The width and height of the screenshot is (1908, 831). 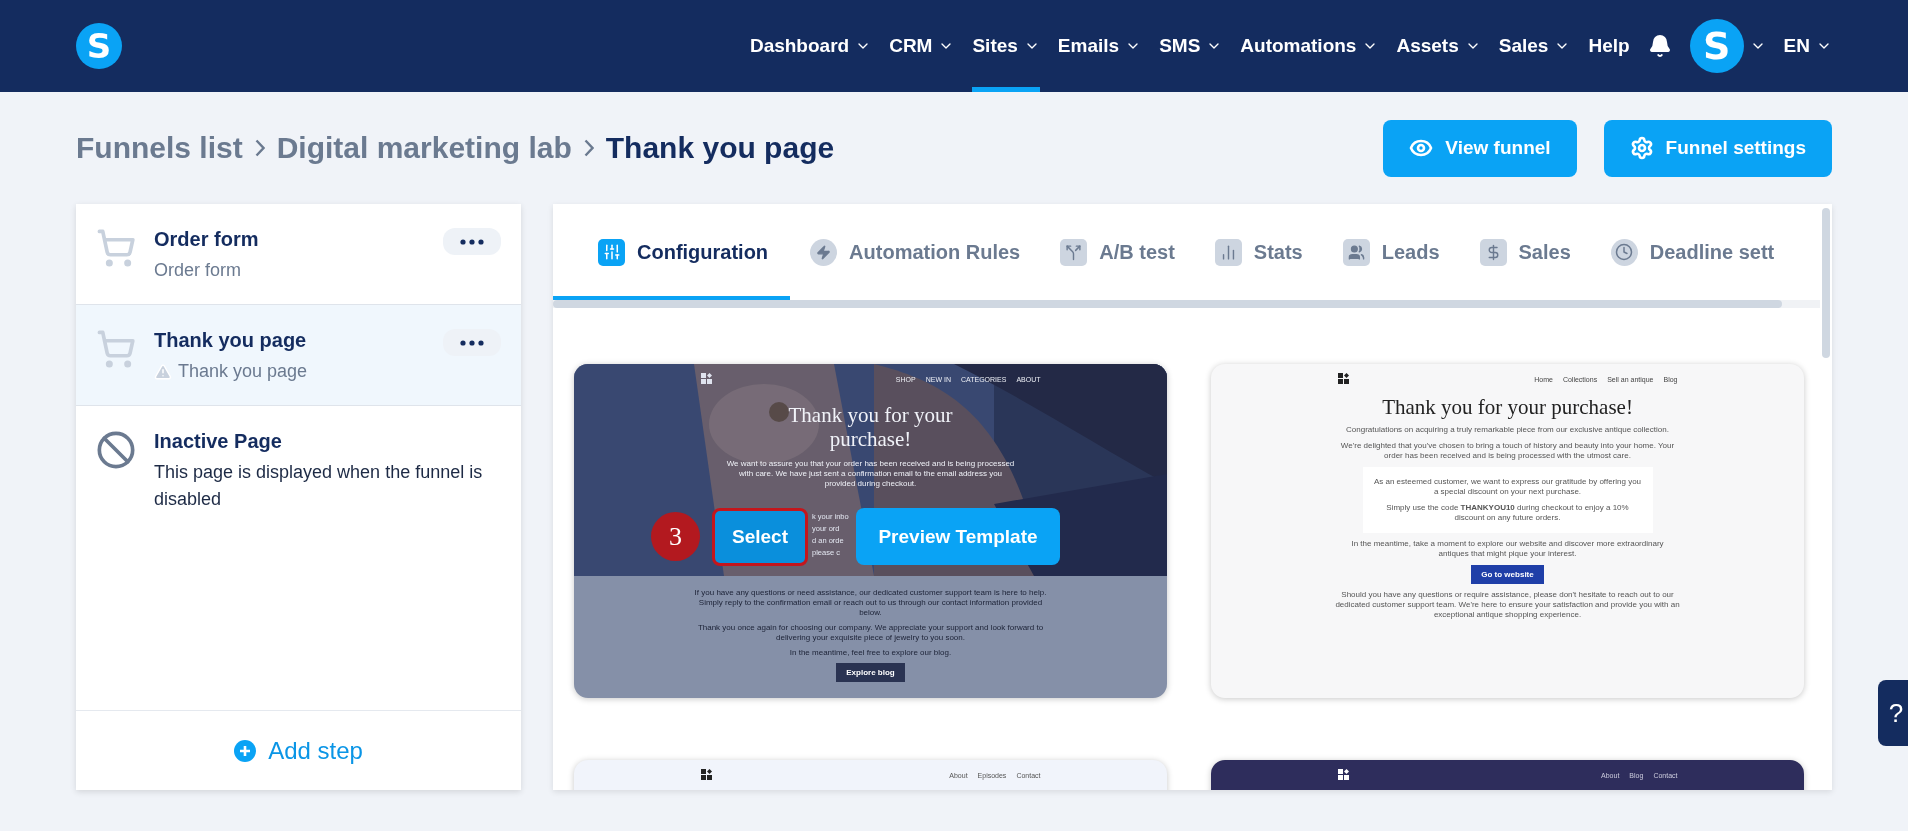 What do you see at coordinates (1493, 252) in the screenshot?
I see `dollar-icon` at bounding box center [1493, 252].